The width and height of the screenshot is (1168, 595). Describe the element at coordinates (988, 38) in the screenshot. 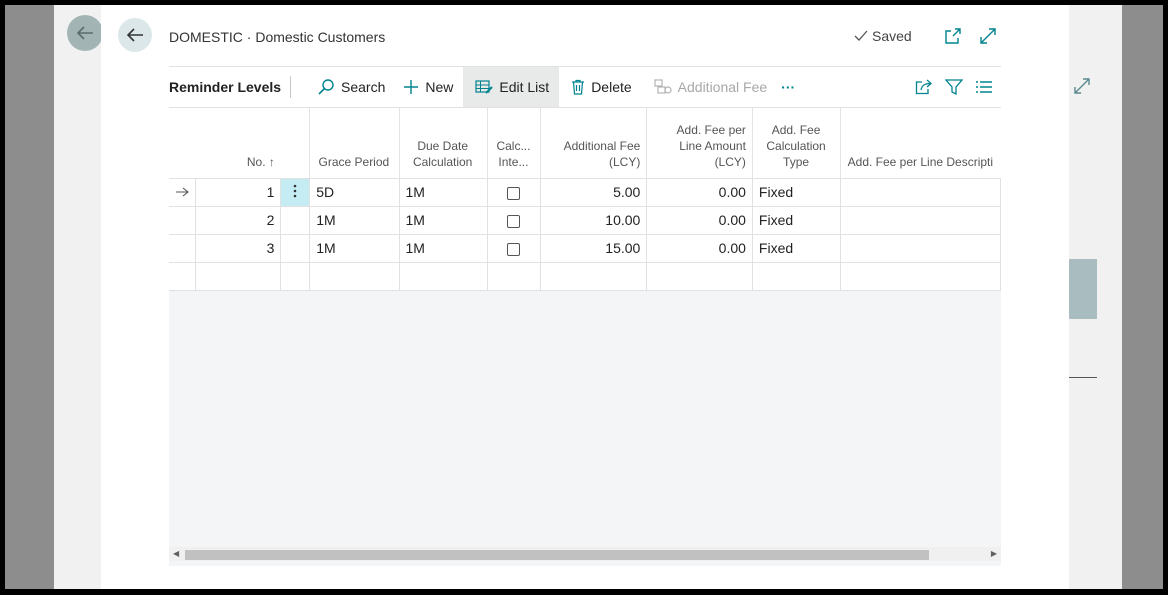

I see `expand-button` at that location.